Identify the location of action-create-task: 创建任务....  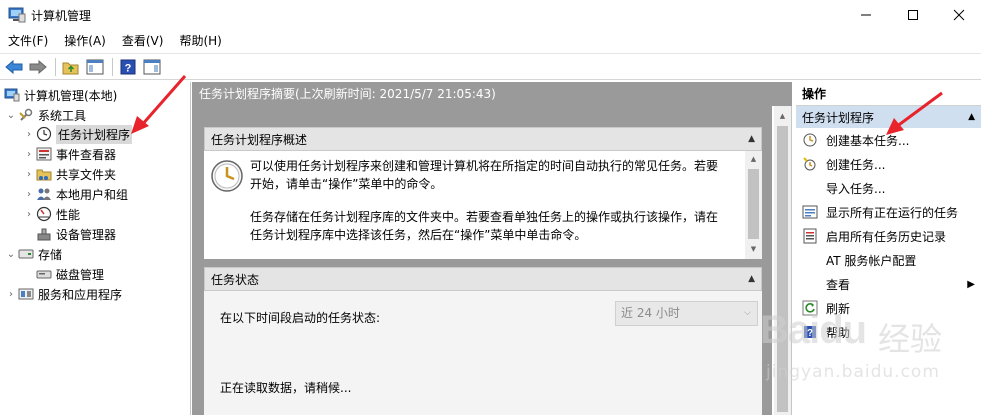
(888, 164).